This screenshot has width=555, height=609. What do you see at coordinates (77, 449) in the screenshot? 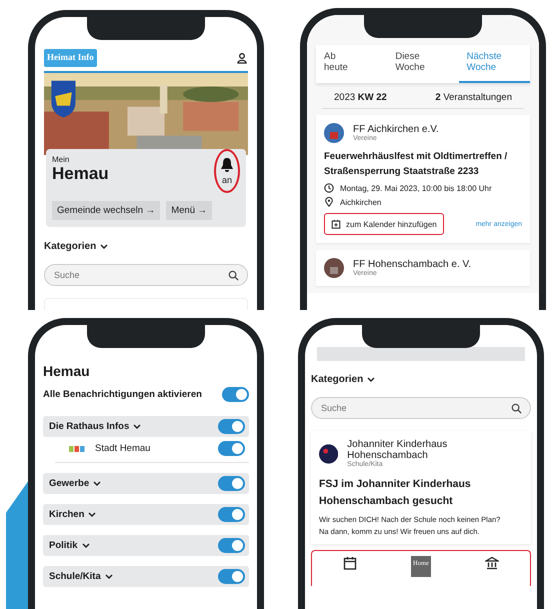
I see `town-logo-icon` at bounding box center [77, 449].